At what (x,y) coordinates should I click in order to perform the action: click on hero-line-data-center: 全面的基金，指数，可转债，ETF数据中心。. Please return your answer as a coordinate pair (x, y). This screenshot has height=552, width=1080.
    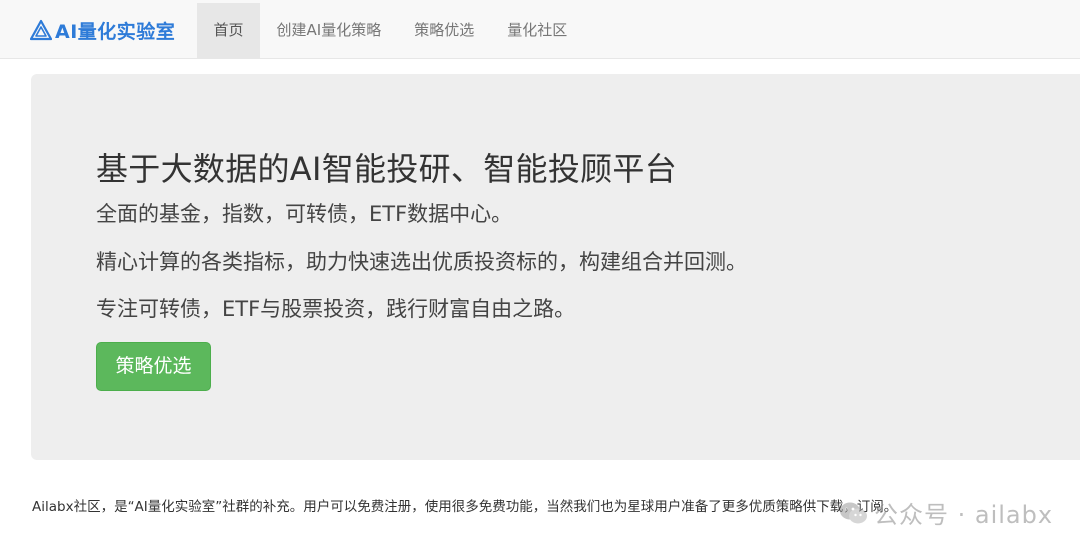
    Looking at the image, I should click on (304, 214).